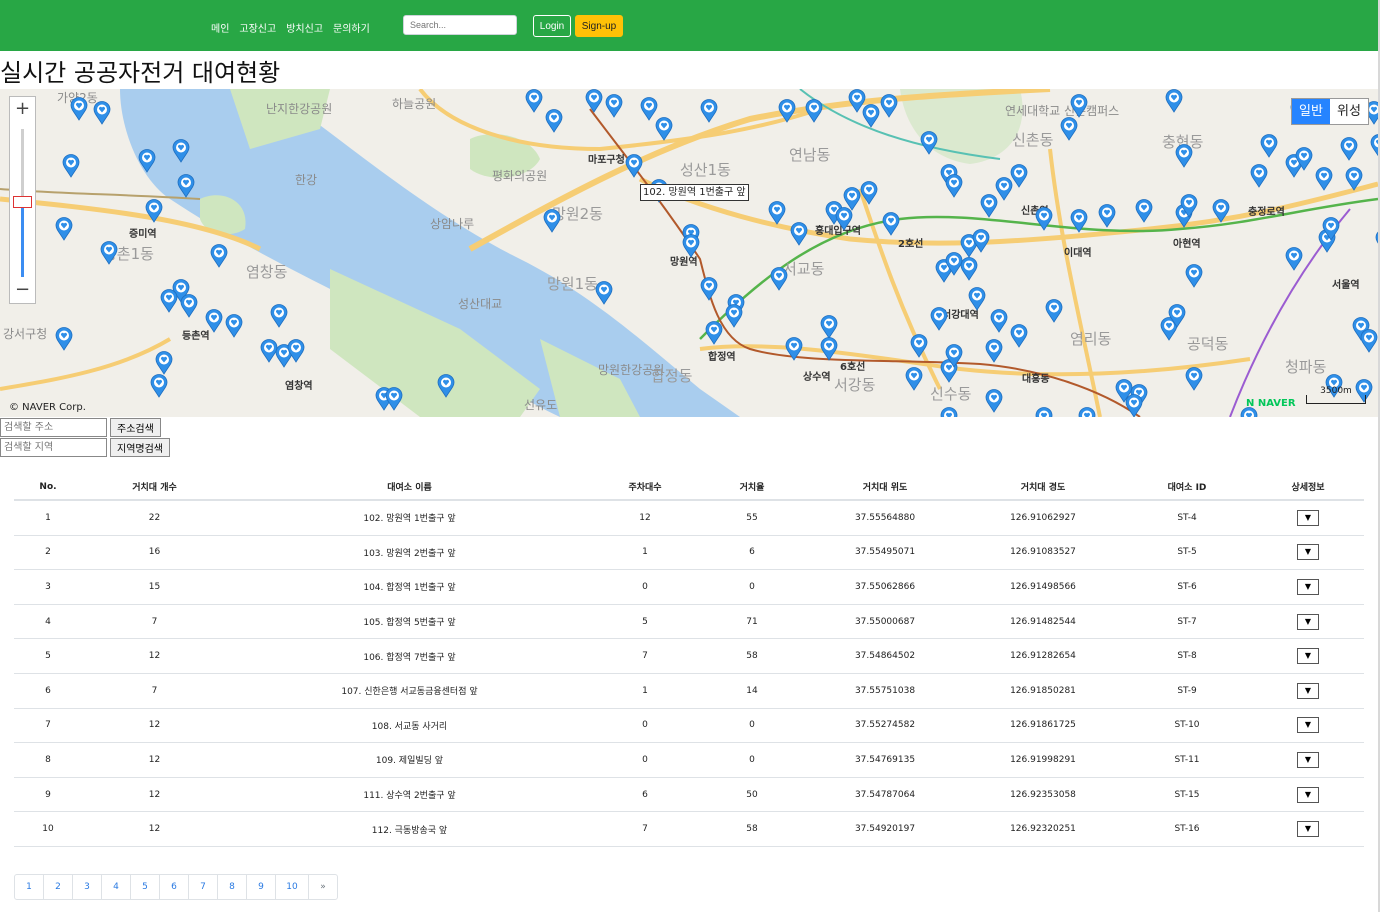  What do you see at coordinates (351, 27) in the screenshot?
I see `nav-link-inquiry: 문의하기` at bounding box center [351, 27].